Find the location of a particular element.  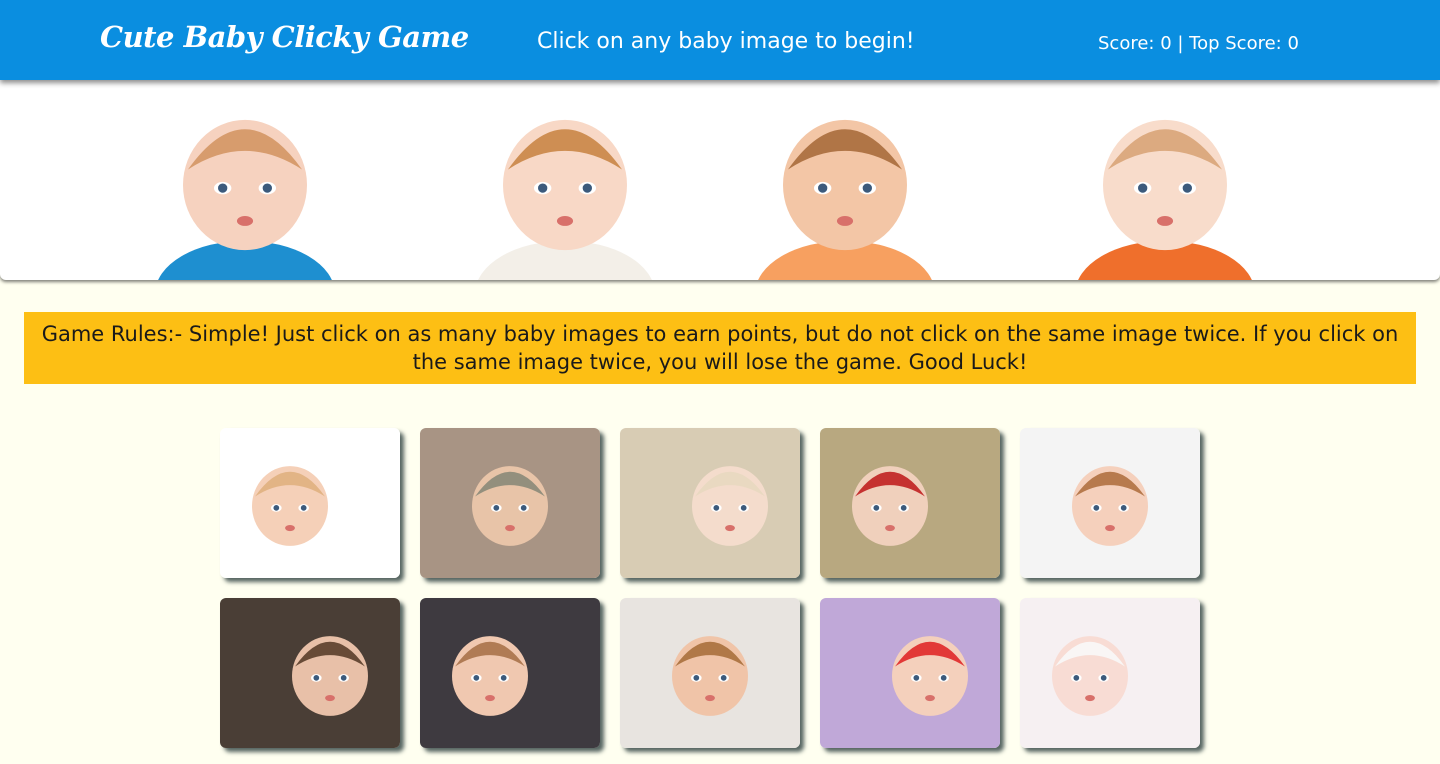

baby-in-santa-hat-image is located at coordinates (910, 673).